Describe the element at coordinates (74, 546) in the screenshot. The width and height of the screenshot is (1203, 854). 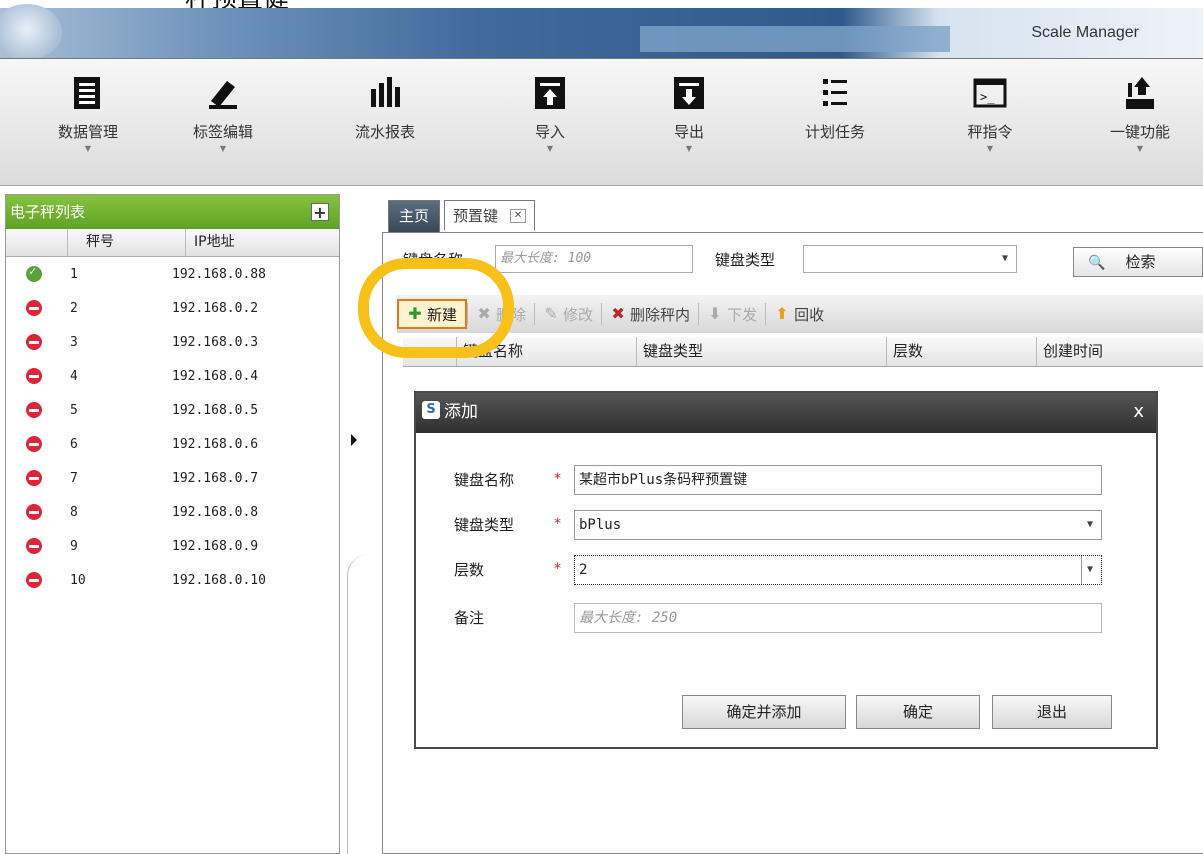
I see `scale-no: 9` at that location.